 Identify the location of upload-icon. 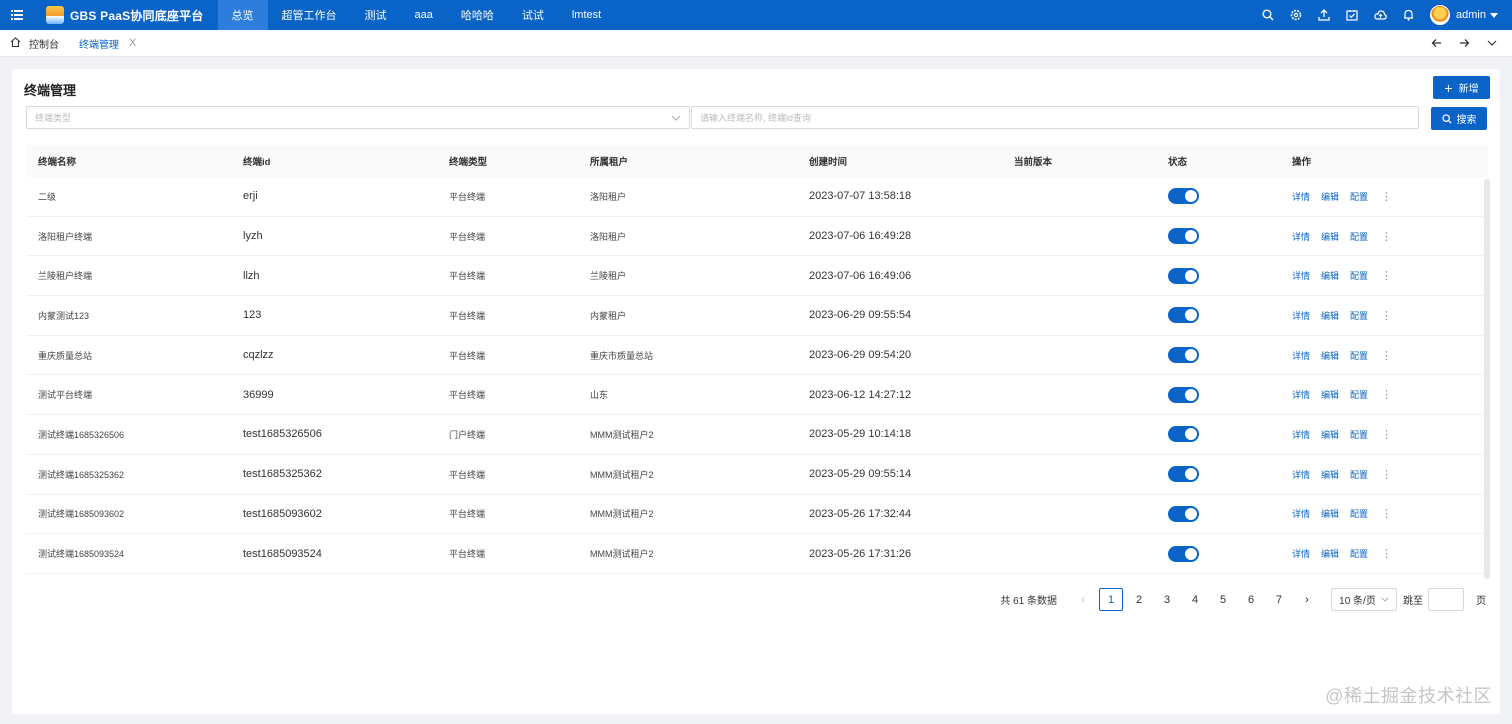
(1324, 15).